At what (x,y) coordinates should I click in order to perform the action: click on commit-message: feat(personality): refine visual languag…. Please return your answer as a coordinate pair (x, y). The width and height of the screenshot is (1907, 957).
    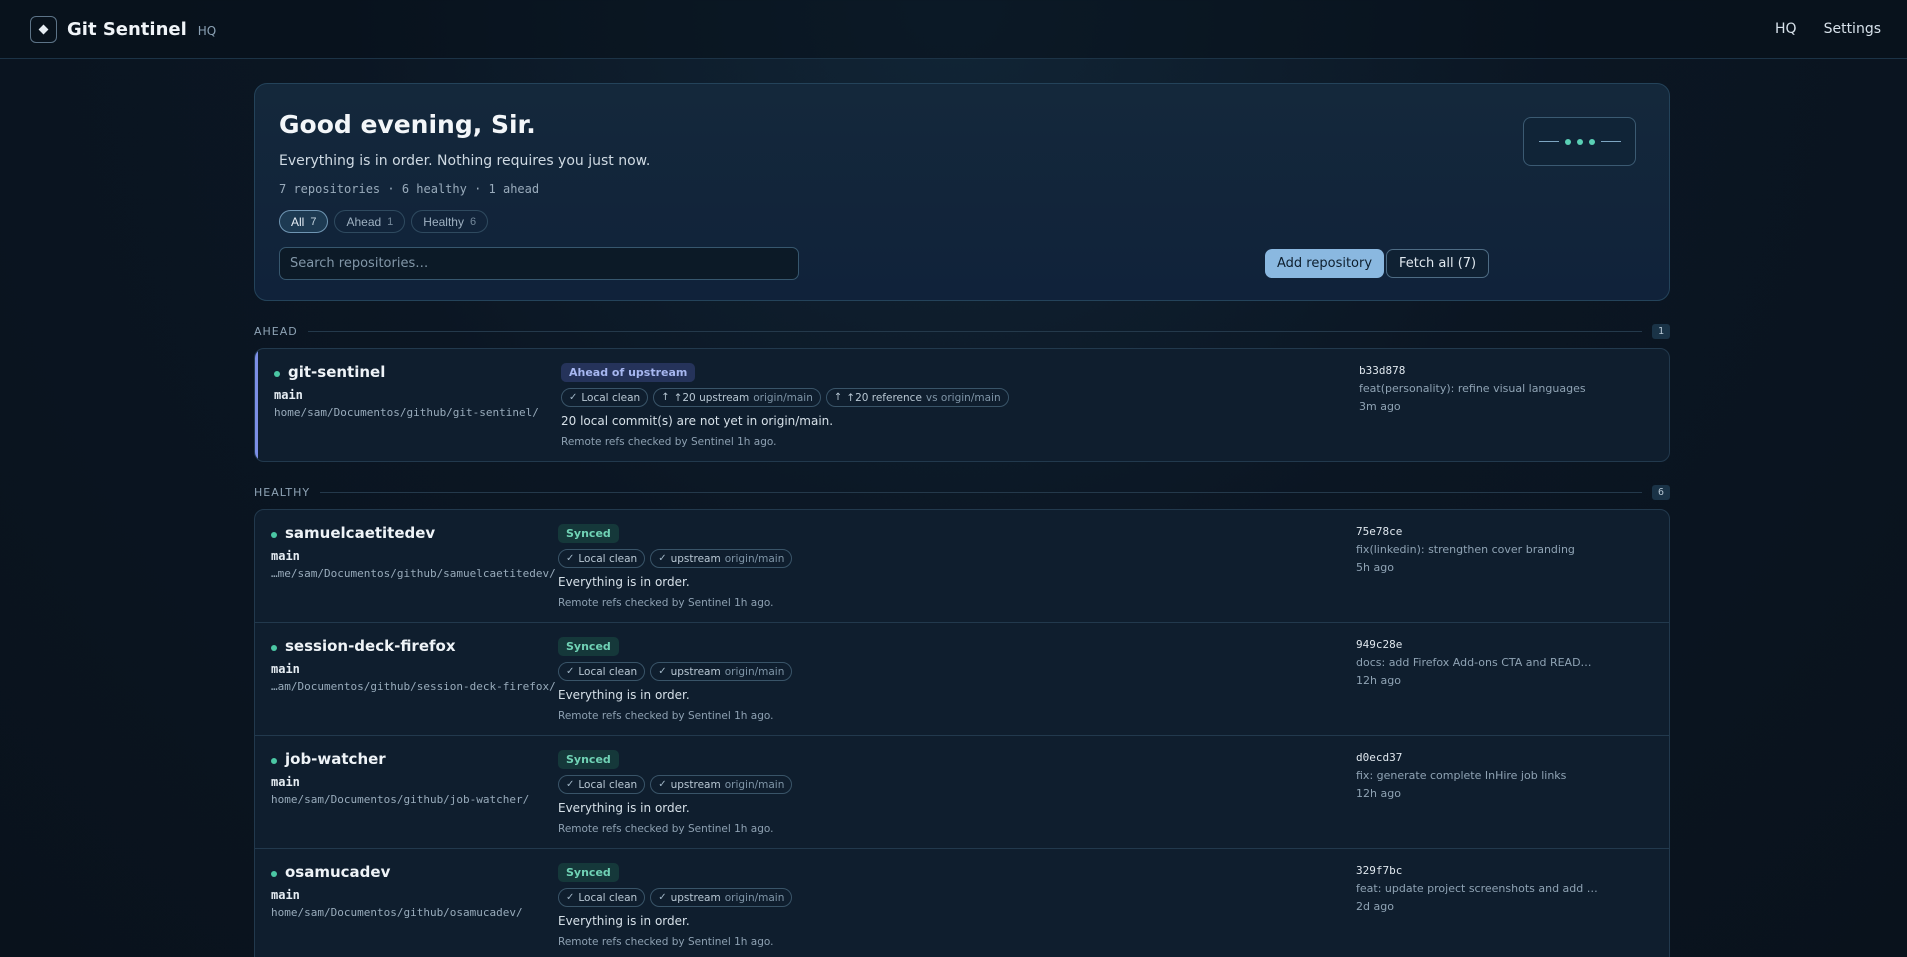
    Looking at the image, I should click on (1472, 388).